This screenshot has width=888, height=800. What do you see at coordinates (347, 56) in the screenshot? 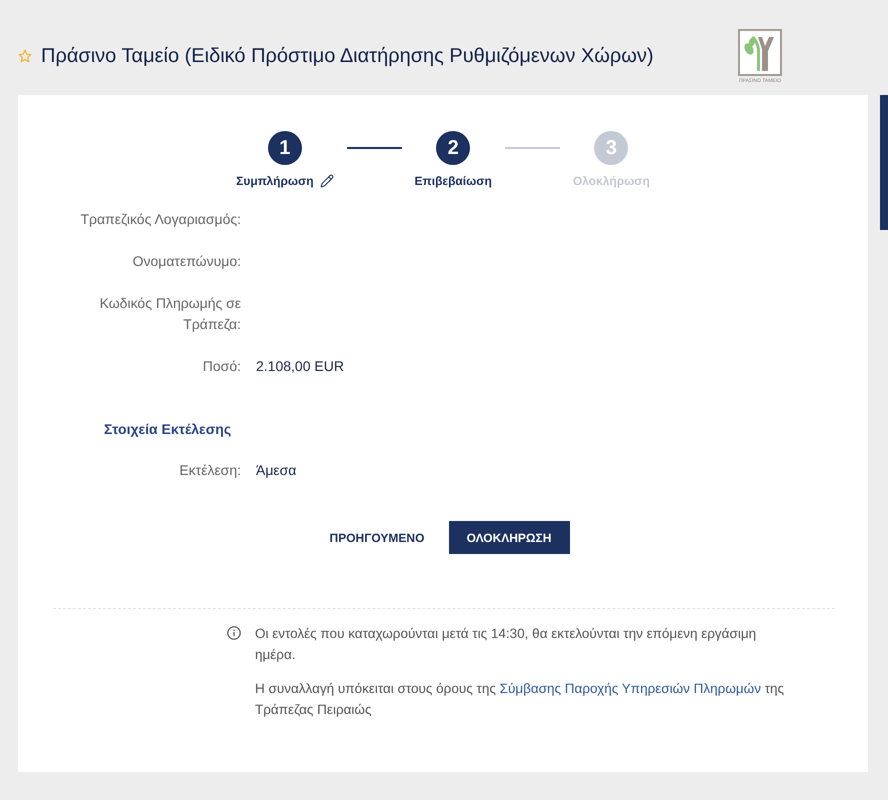
I see `page-title: Πράσινο Ταμείο (Ειδικό Πρόστιμο Διατήρησης Ρυθμιζόμενων Χώρων)` at bounding box center [347, 56].